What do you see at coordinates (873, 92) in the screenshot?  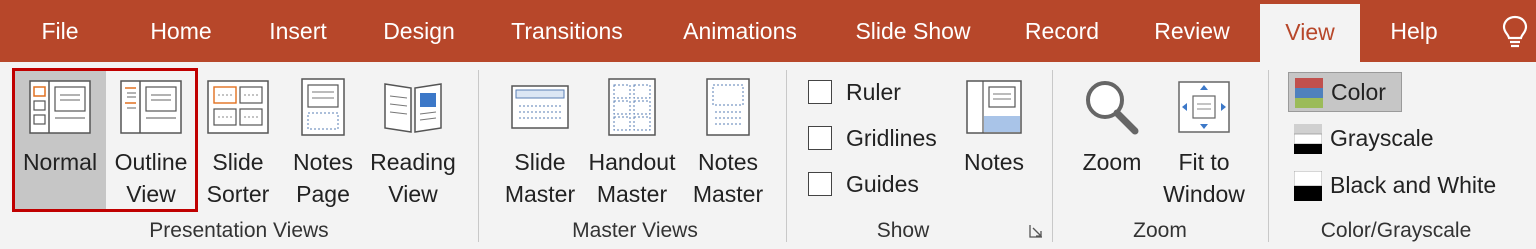 I see `ruler-label: Ruler` at bounding box center [873, 92].